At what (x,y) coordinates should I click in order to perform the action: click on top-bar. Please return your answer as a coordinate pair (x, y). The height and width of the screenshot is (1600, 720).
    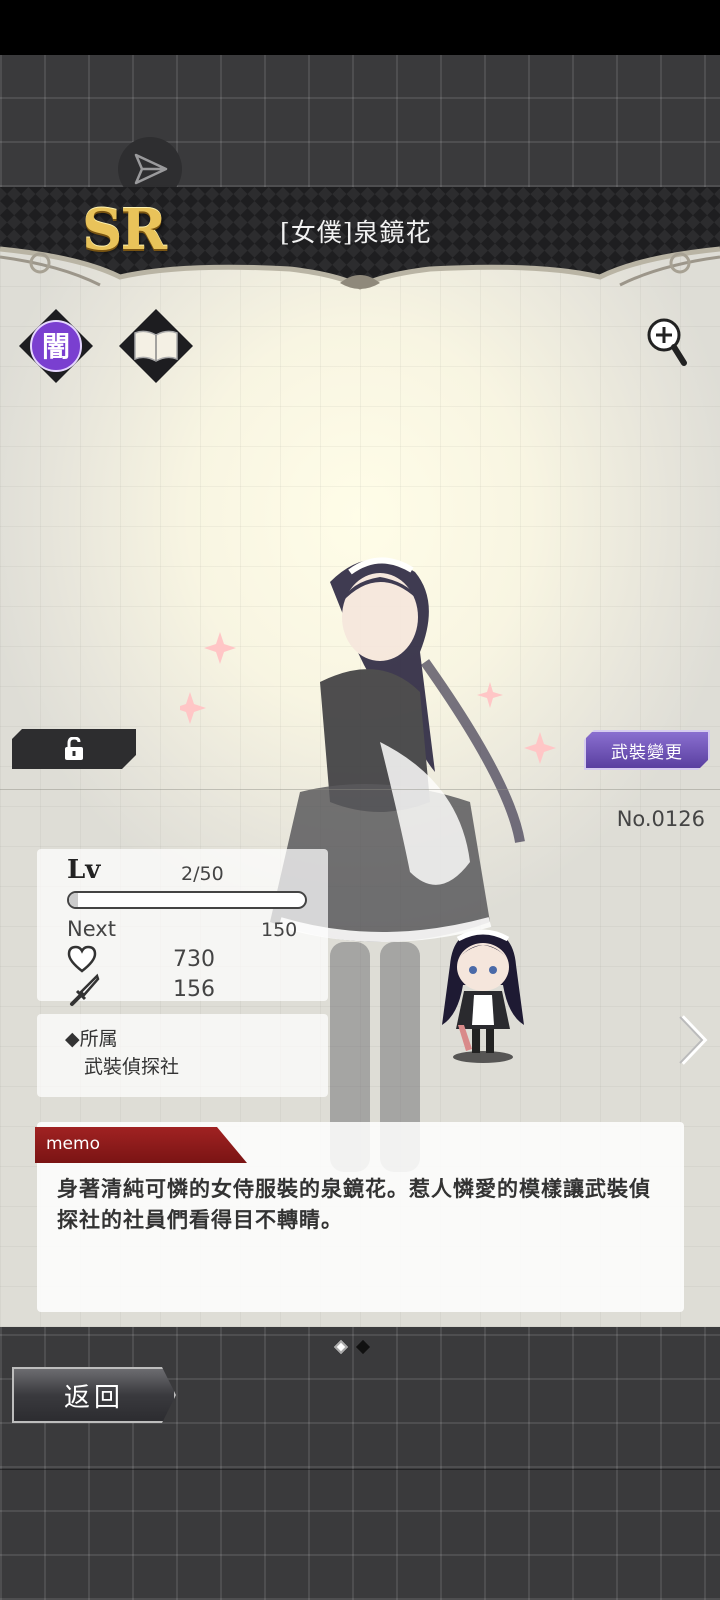
    Looking at the image, I should click on (360, 128).